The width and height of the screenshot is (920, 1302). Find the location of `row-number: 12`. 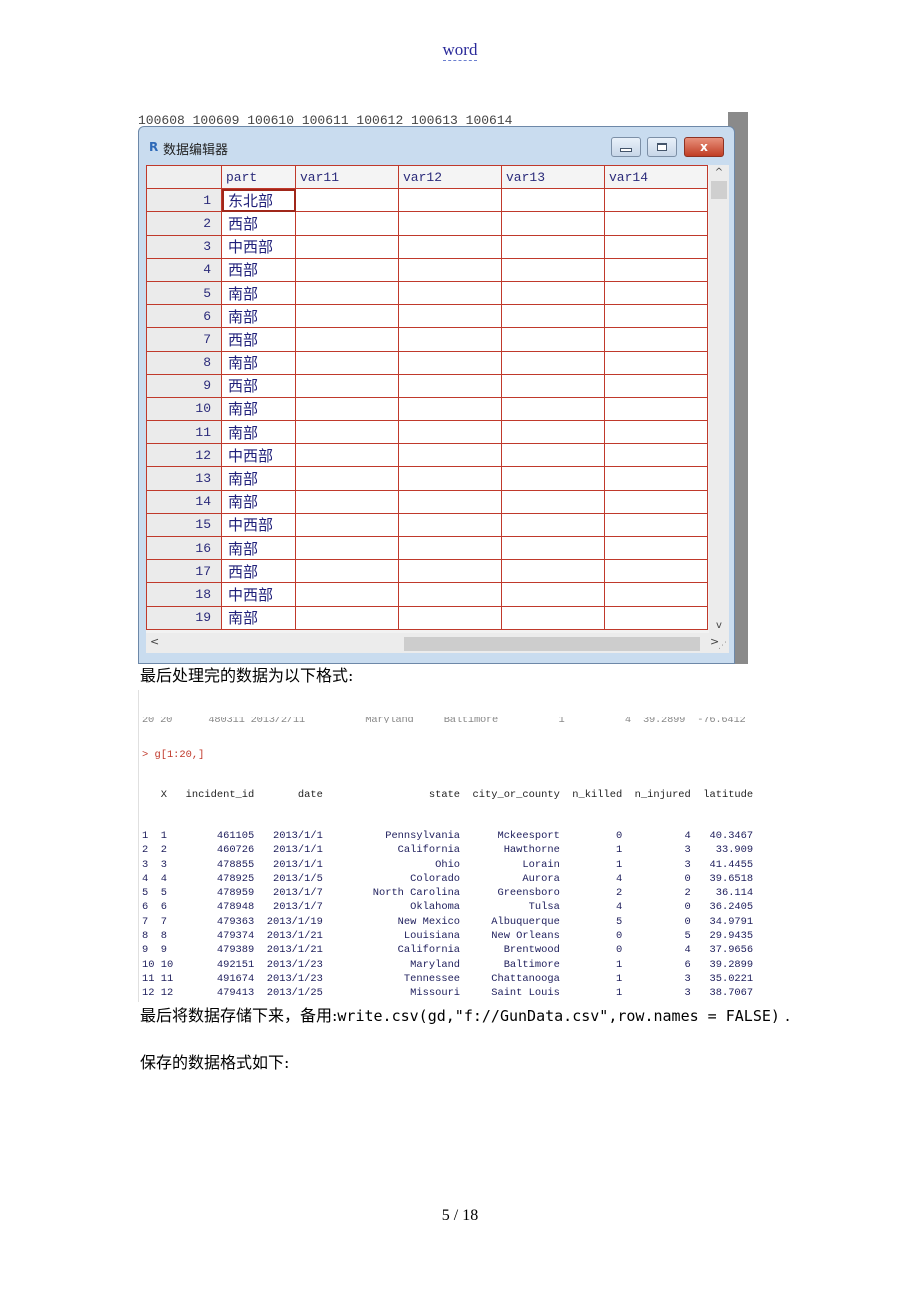

row-number: 12 is located at coordinates (184, 455).